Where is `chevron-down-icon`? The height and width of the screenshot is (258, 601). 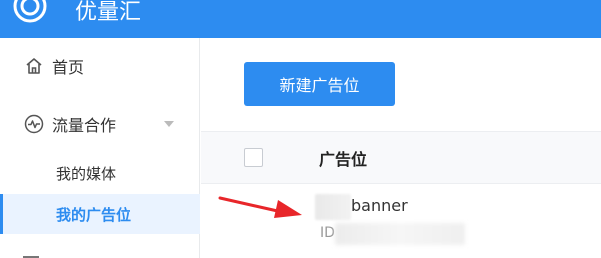 chevron-down-icon is located at coordinates (169, 124).